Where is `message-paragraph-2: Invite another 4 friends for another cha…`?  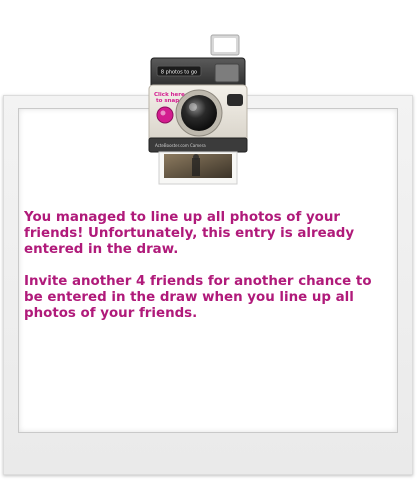
message-paragraph-2: Invite another 4 friends for another cha… is located at coordinates (198, 297).